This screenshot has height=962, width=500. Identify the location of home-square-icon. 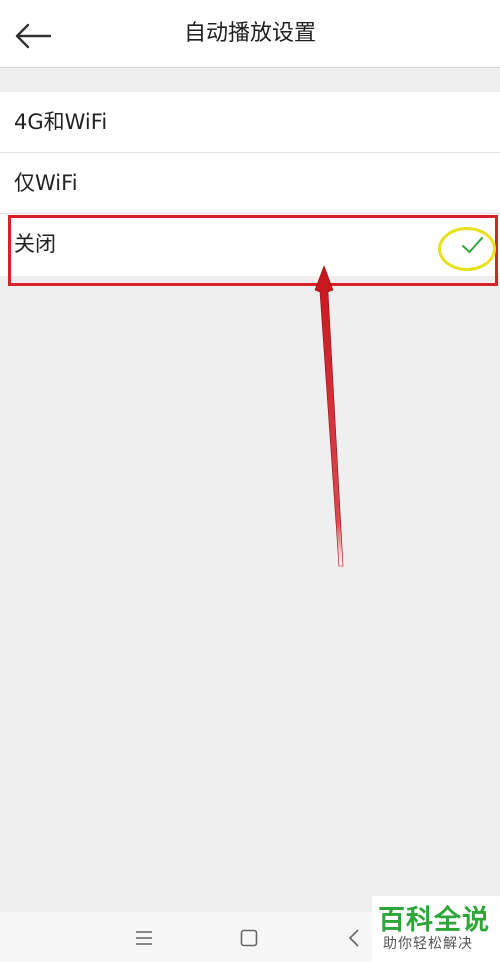
(249, 938).